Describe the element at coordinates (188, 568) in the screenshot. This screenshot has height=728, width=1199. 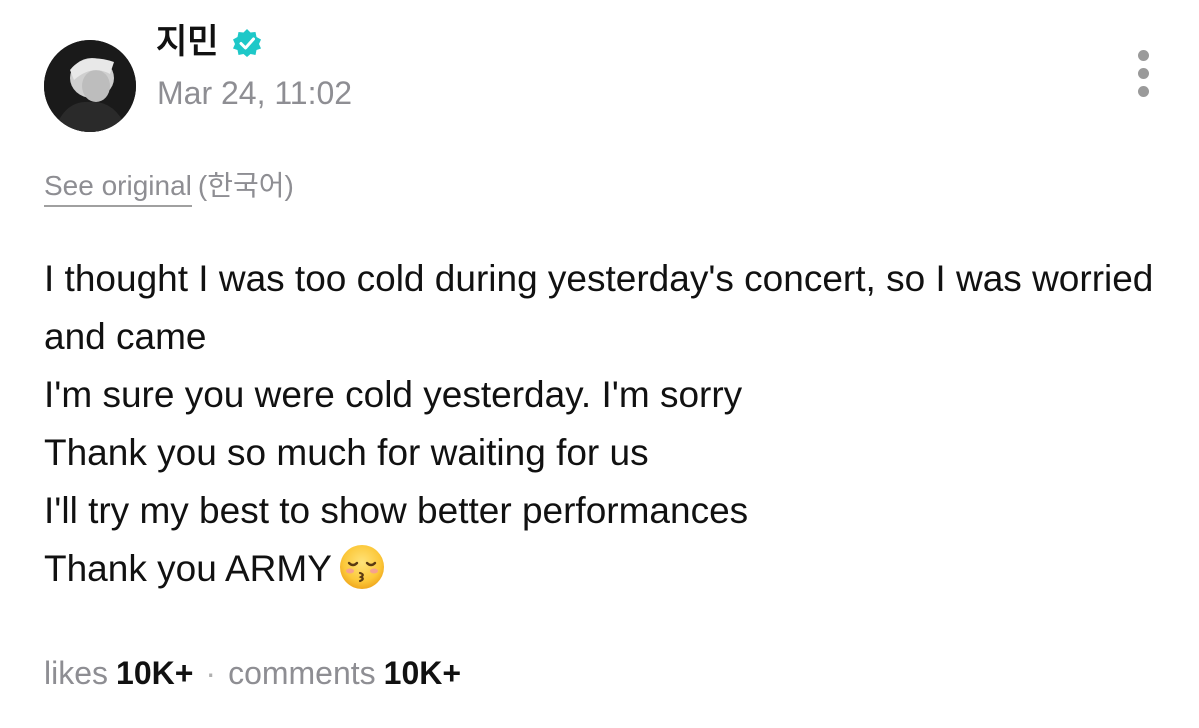
I see `body-line: Thank you ARMY` at that location.